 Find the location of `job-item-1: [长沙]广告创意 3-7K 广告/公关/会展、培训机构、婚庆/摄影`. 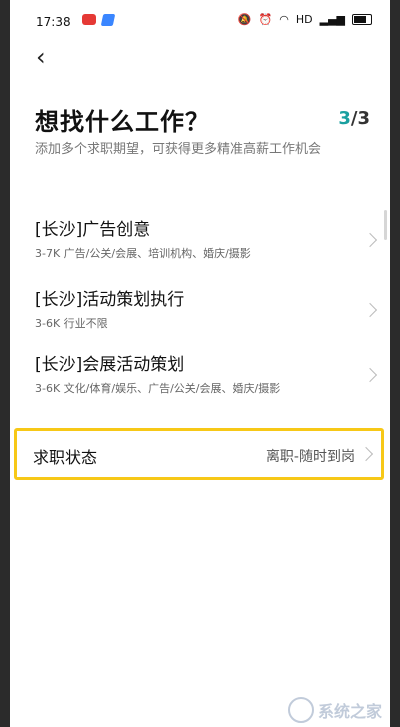

job-item-1: [长沙]广告创意 3-7K 广告/公关/会展、培训机构、婚庆/摄影 is located at coordinates (207, 238).